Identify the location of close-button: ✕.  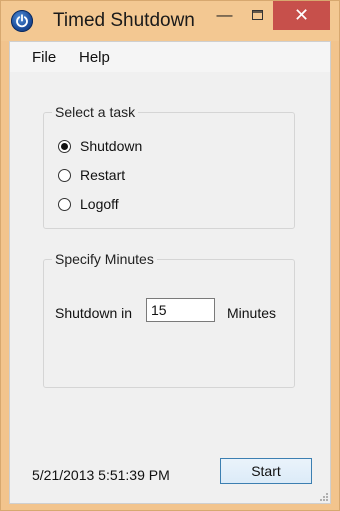
(301, 15).